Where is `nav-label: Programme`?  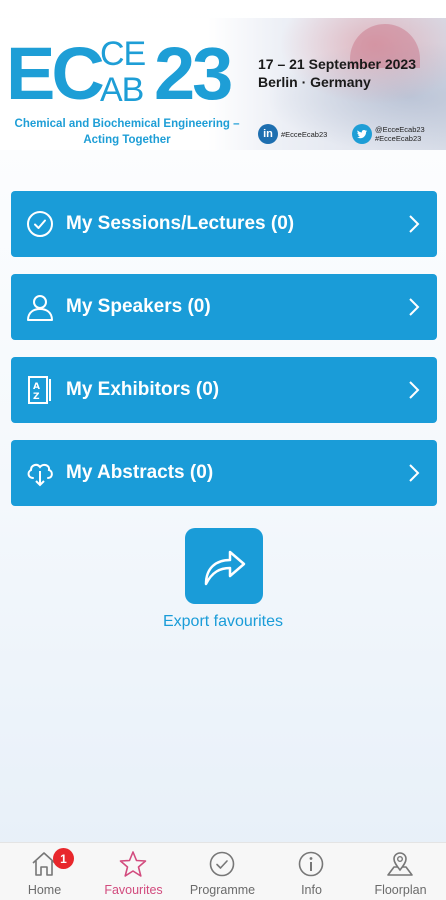 nav-label: Programme is located at coordinates (222, 890).